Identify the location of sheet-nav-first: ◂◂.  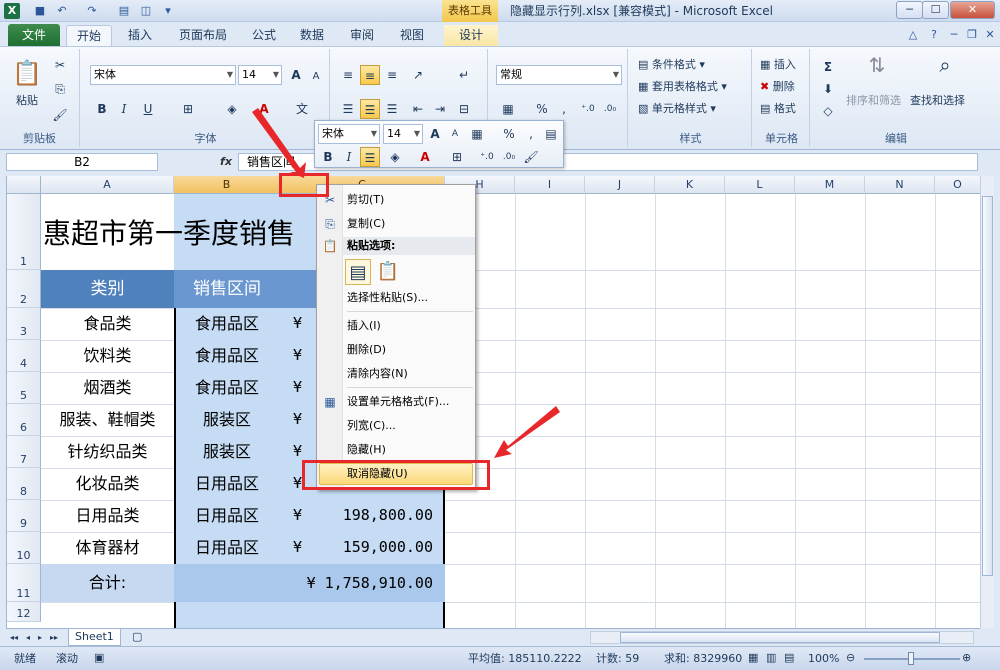
(14, 638).